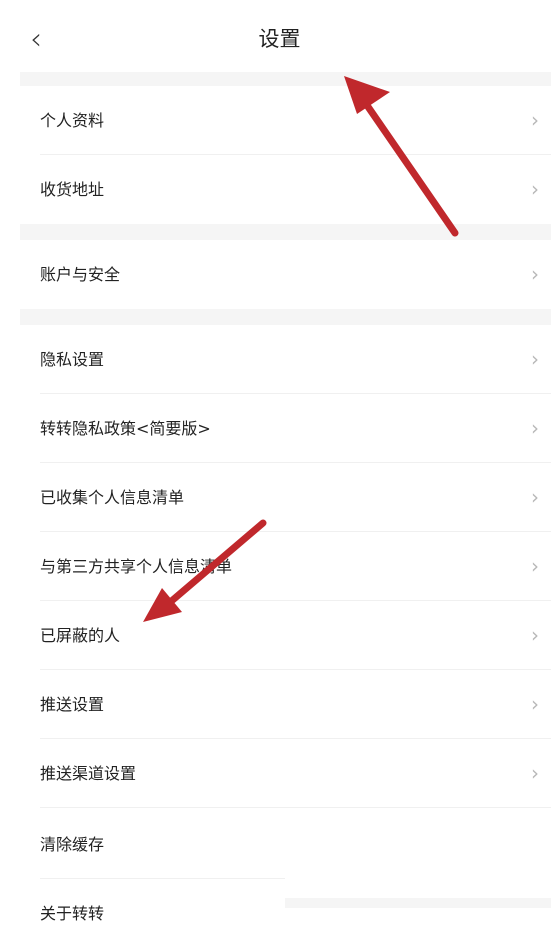 The image size is (559, 948). What do you see at coordinates (72, 189) in the screenshot?
I see `settings-item-label: 收货地址` at bounding box center [72, 189].